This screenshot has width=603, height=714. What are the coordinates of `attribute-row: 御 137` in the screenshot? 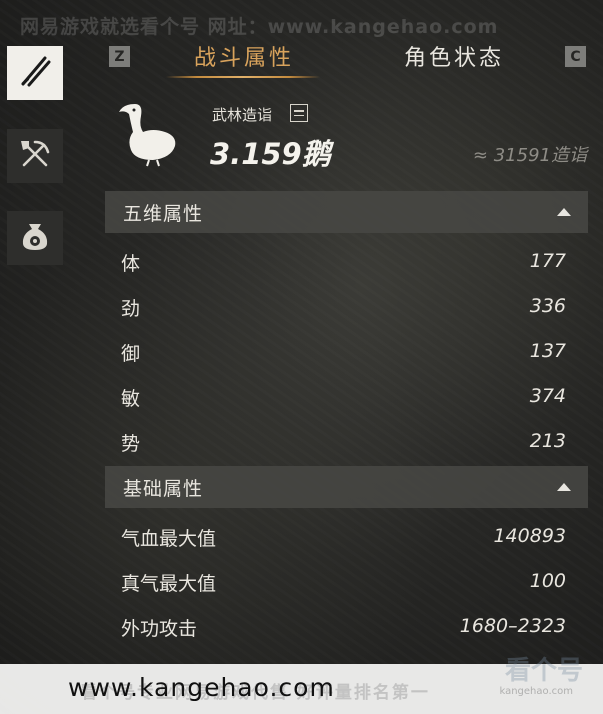 It's located at (346, 352).